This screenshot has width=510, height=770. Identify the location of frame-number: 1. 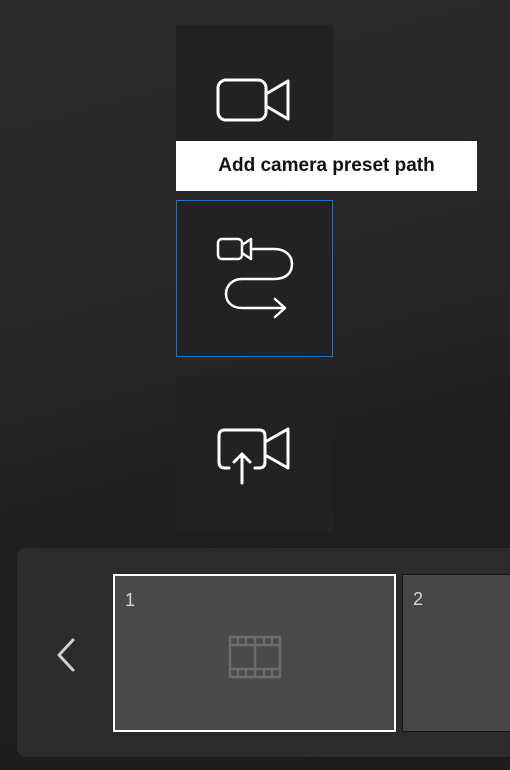
(130, 600).